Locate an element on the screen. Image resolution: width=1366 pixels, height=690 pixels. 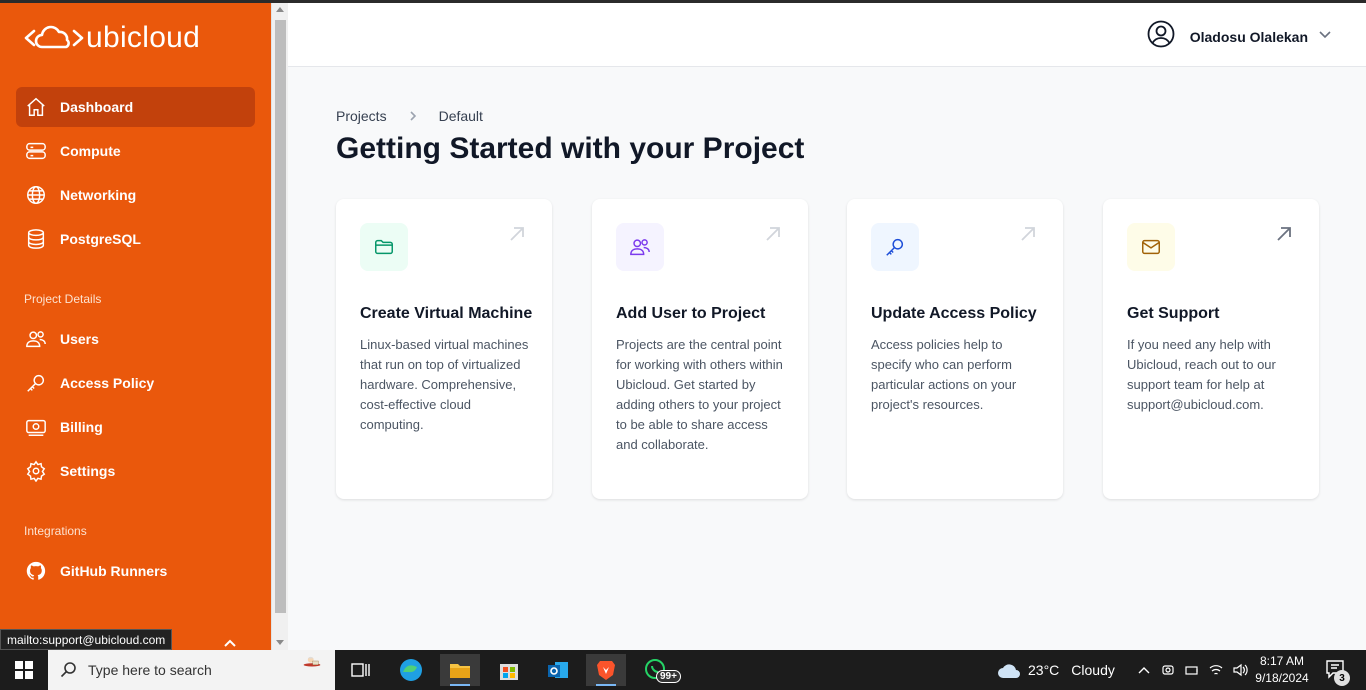
taskbar-outlook is located at coordinates (558, 670).